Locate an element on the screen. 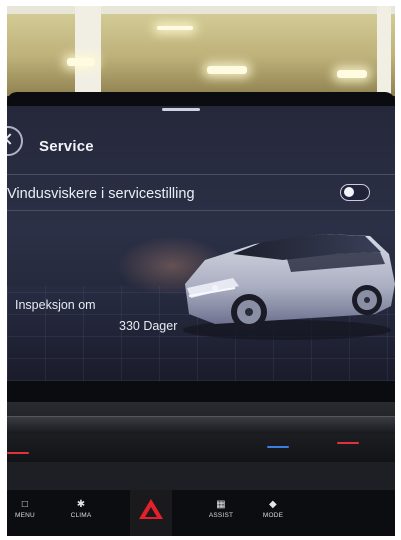 This screenshot has height=540, width=401. assist-button-label: ASSIST is located at coordinates (221, 515).